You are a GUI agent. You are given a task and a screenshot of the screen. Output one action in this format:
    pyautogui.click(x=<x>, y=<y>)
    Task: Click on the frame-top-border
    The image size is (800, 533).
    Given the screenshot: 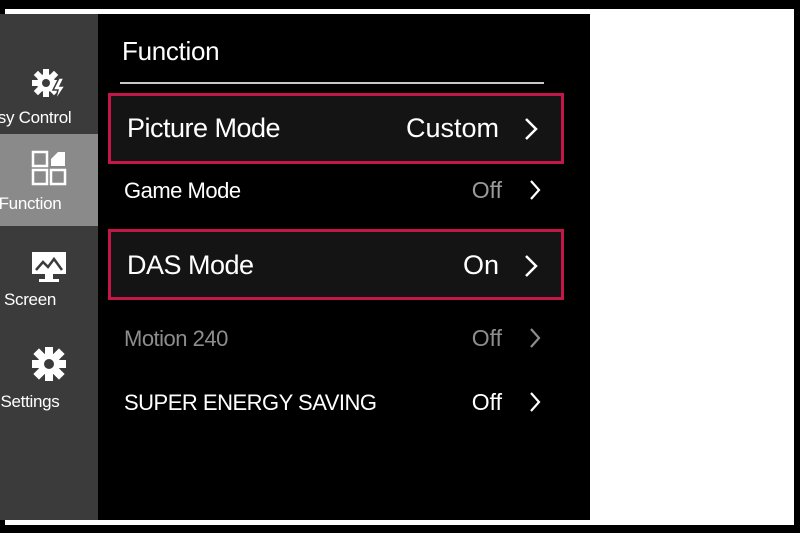 What is the action you would take?
    pyautogui.click(x=400, y=4)
    